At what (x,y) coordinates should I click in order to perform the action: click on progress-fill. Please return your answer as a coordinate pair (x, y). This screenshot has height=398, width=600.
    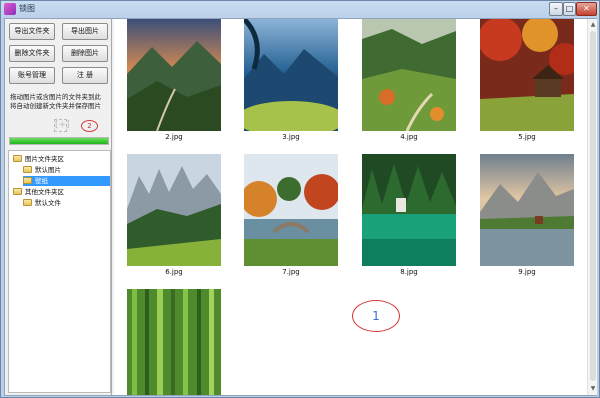
    Looking at the image, I should click on (59, 141).